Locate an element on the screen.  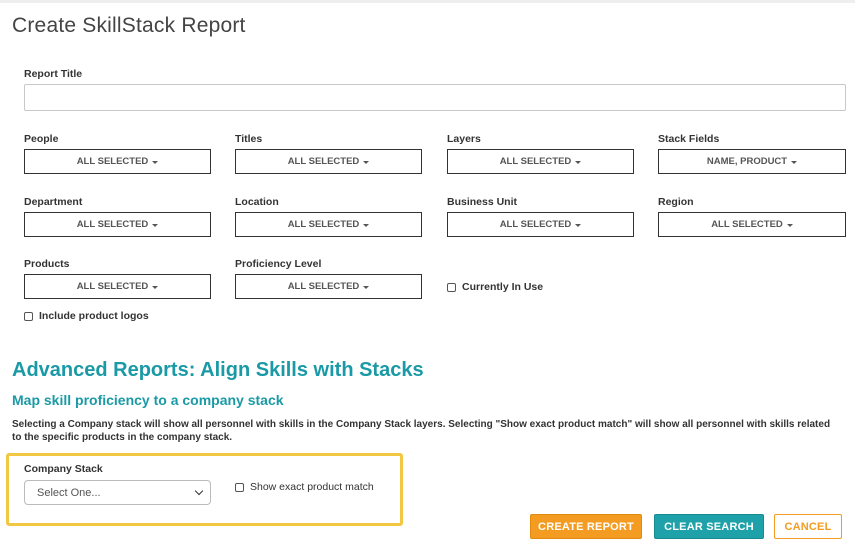
business-unit-dropdown: ALL SELECTED is located at coordinates (540, 224).